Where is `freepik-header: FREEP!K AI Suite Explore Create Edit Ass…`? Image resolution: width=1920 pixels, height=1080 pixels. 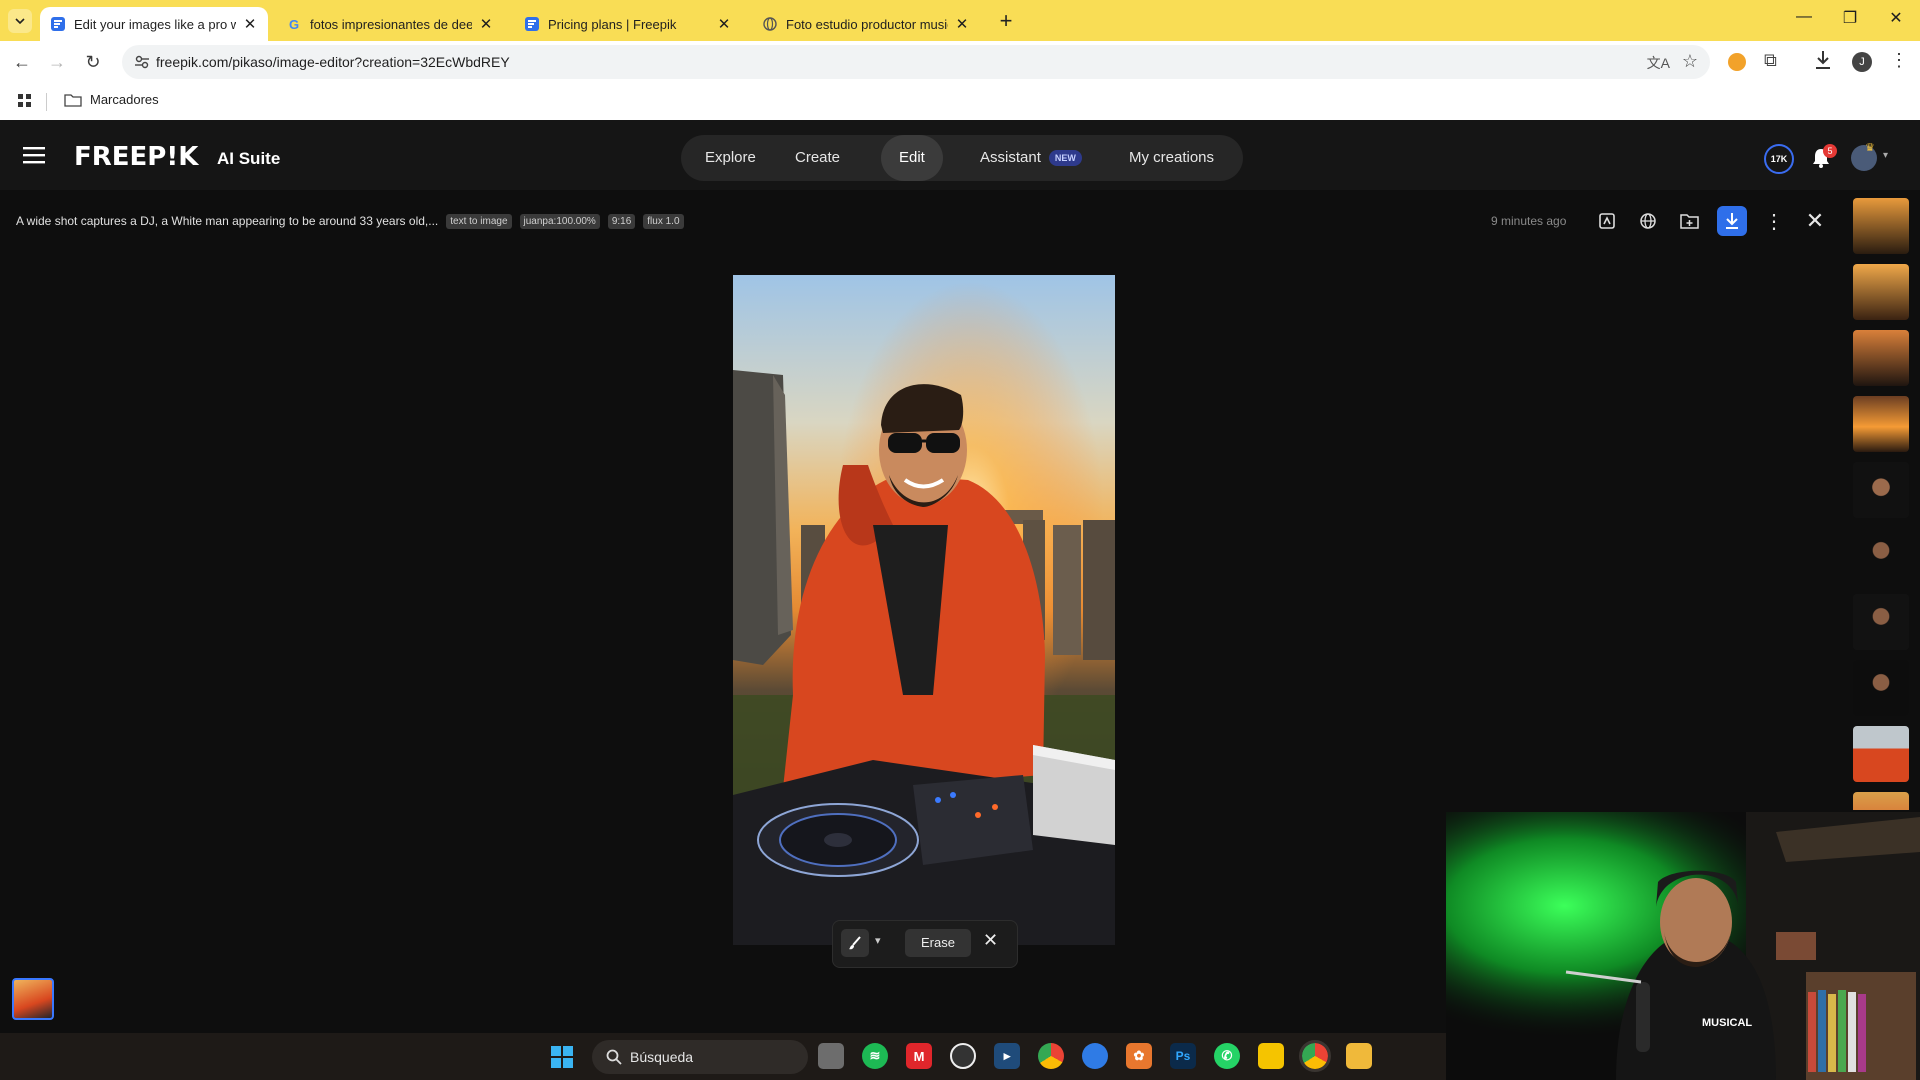
freepik-header: FREEP!K AI Suite Explore Create Edit Ass… is located at coordinates (960, 155).